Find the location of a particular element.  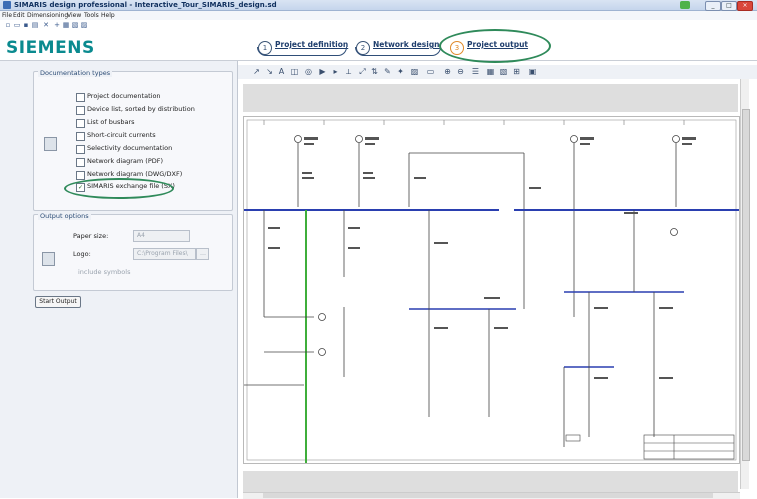

open-icon: ▭ is located at coordinates (17, 25).